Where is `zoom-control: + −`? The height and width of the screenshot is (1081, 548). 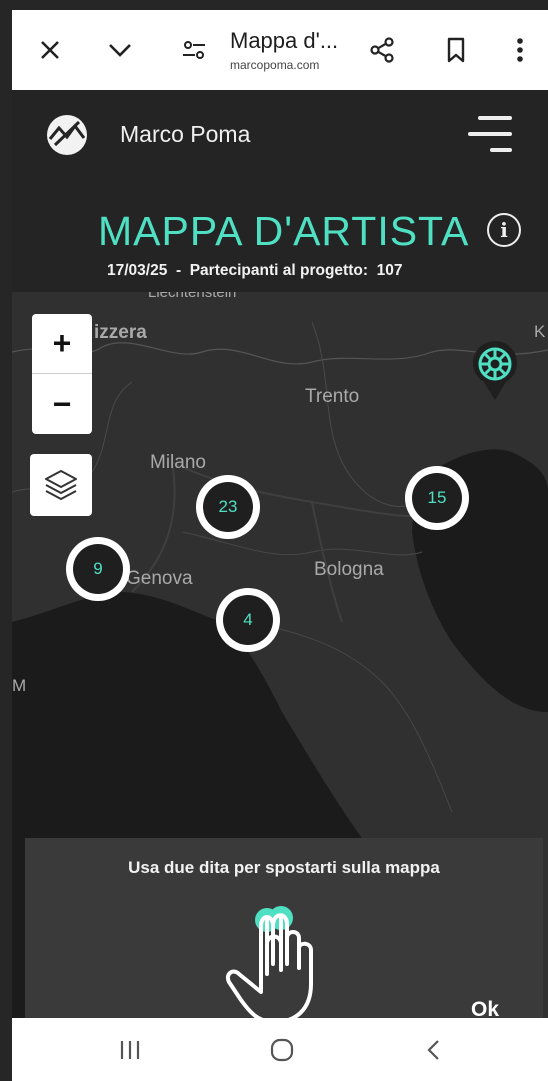 zoom-control: + − is located at coordinates (62, 374).